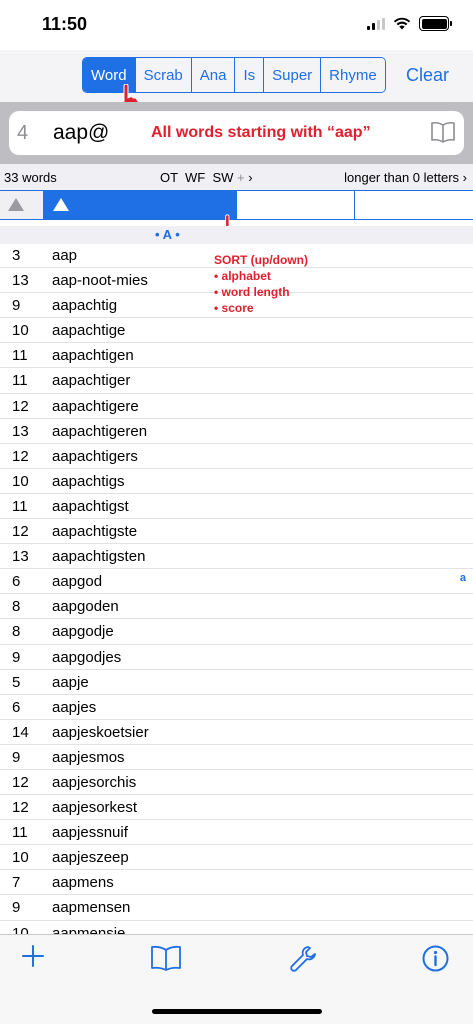 Image resolution: width=473 pixels, height=1024 pixels. Describe the element at coordinates (88, 757) in the screenshot. I see `word-text: aapjesmos` at that location.